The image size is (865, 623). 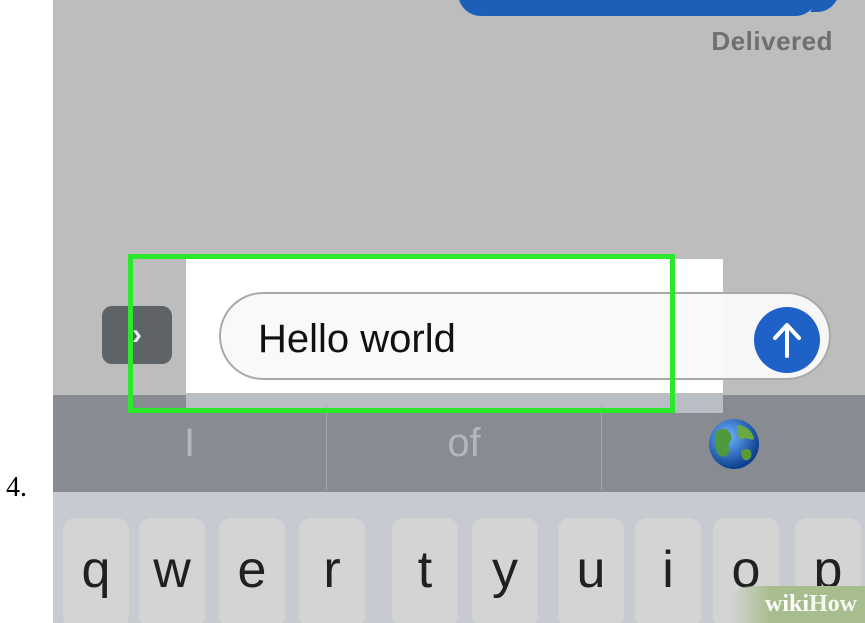 I want to click on globe-emoji-icon, so click(x=733, y=443).